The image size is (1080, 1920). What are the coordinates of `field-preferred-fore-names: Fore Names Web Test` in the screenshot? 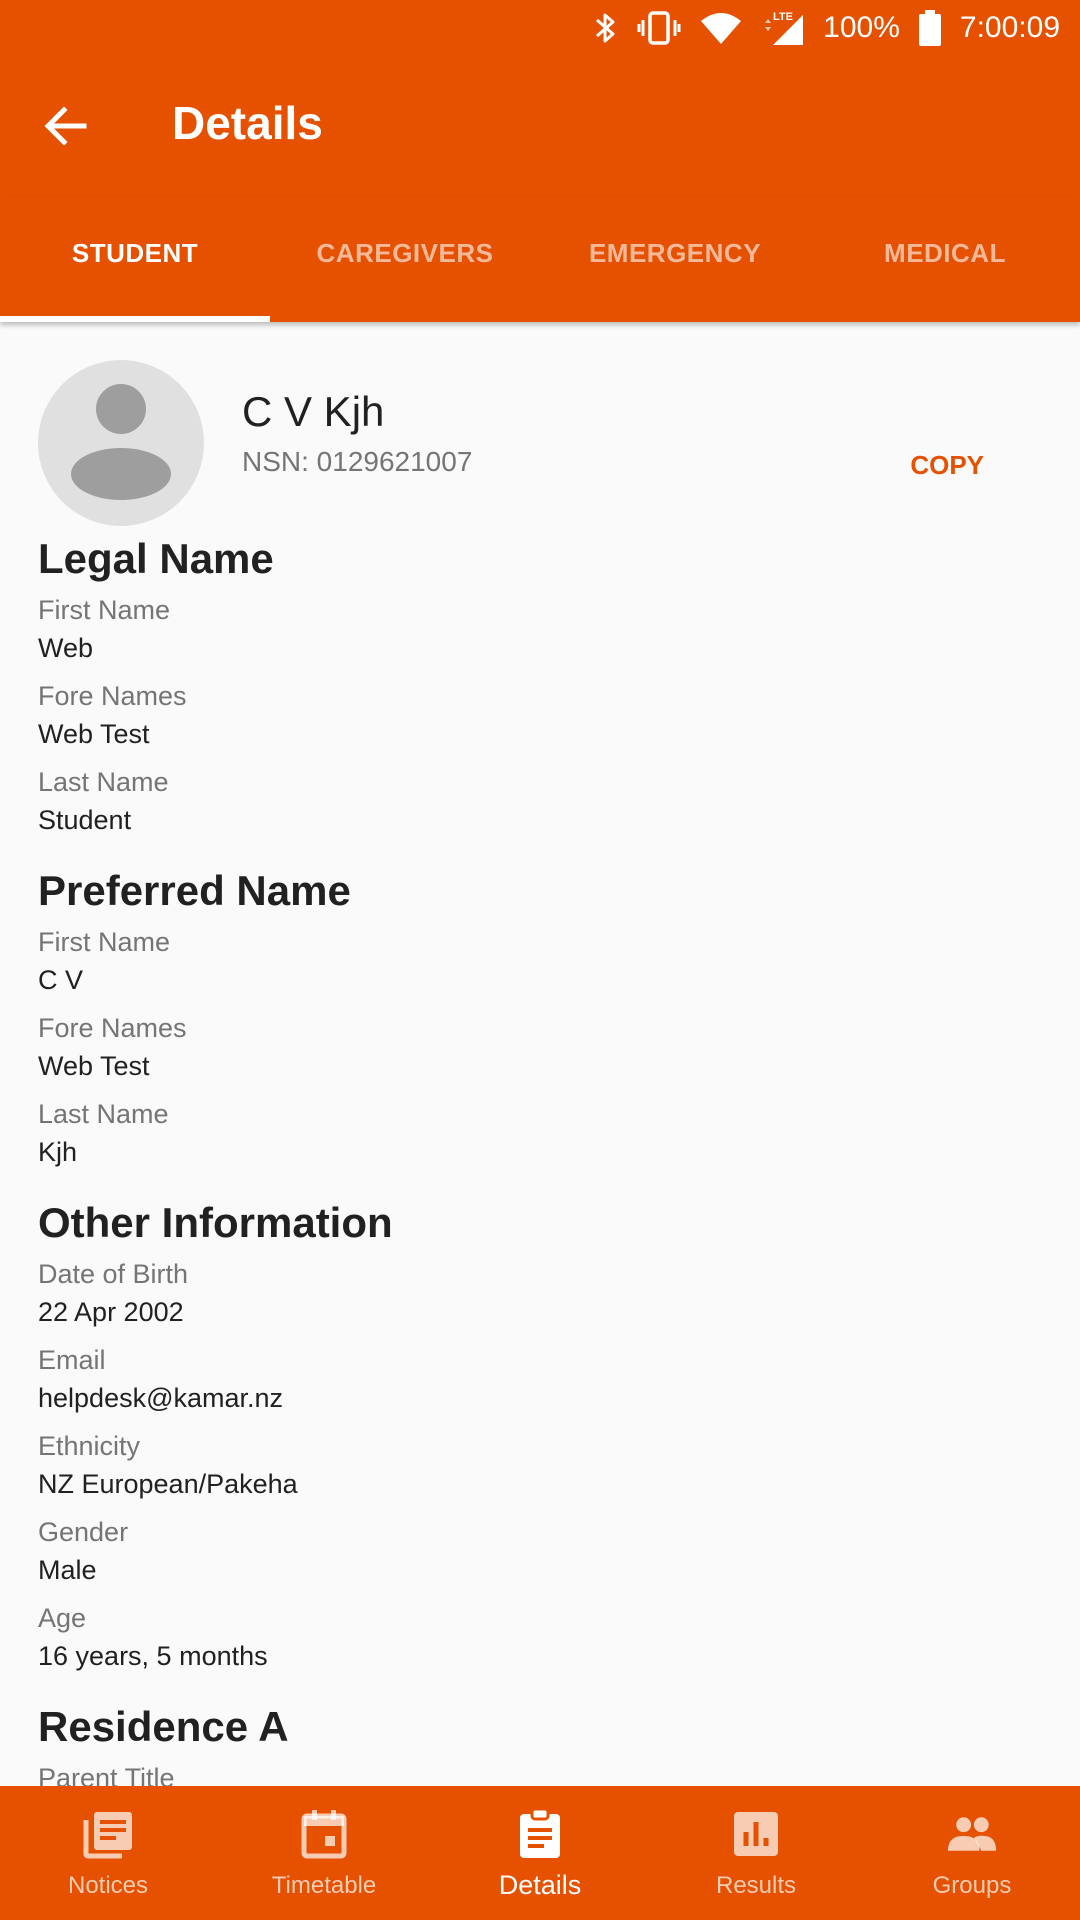 It's located at (540, 1051).